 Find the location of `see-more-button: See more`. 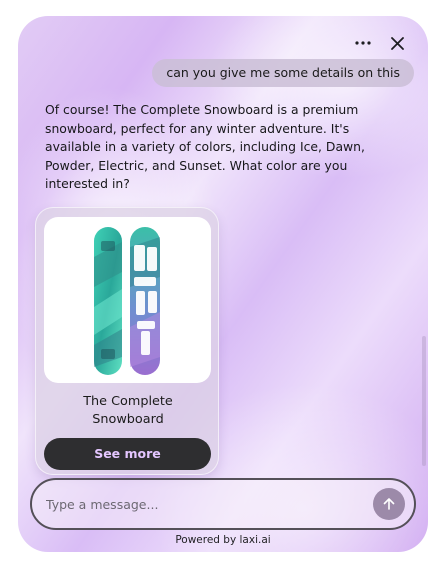

see-more-button: See more is located at coordinates (127, 454).